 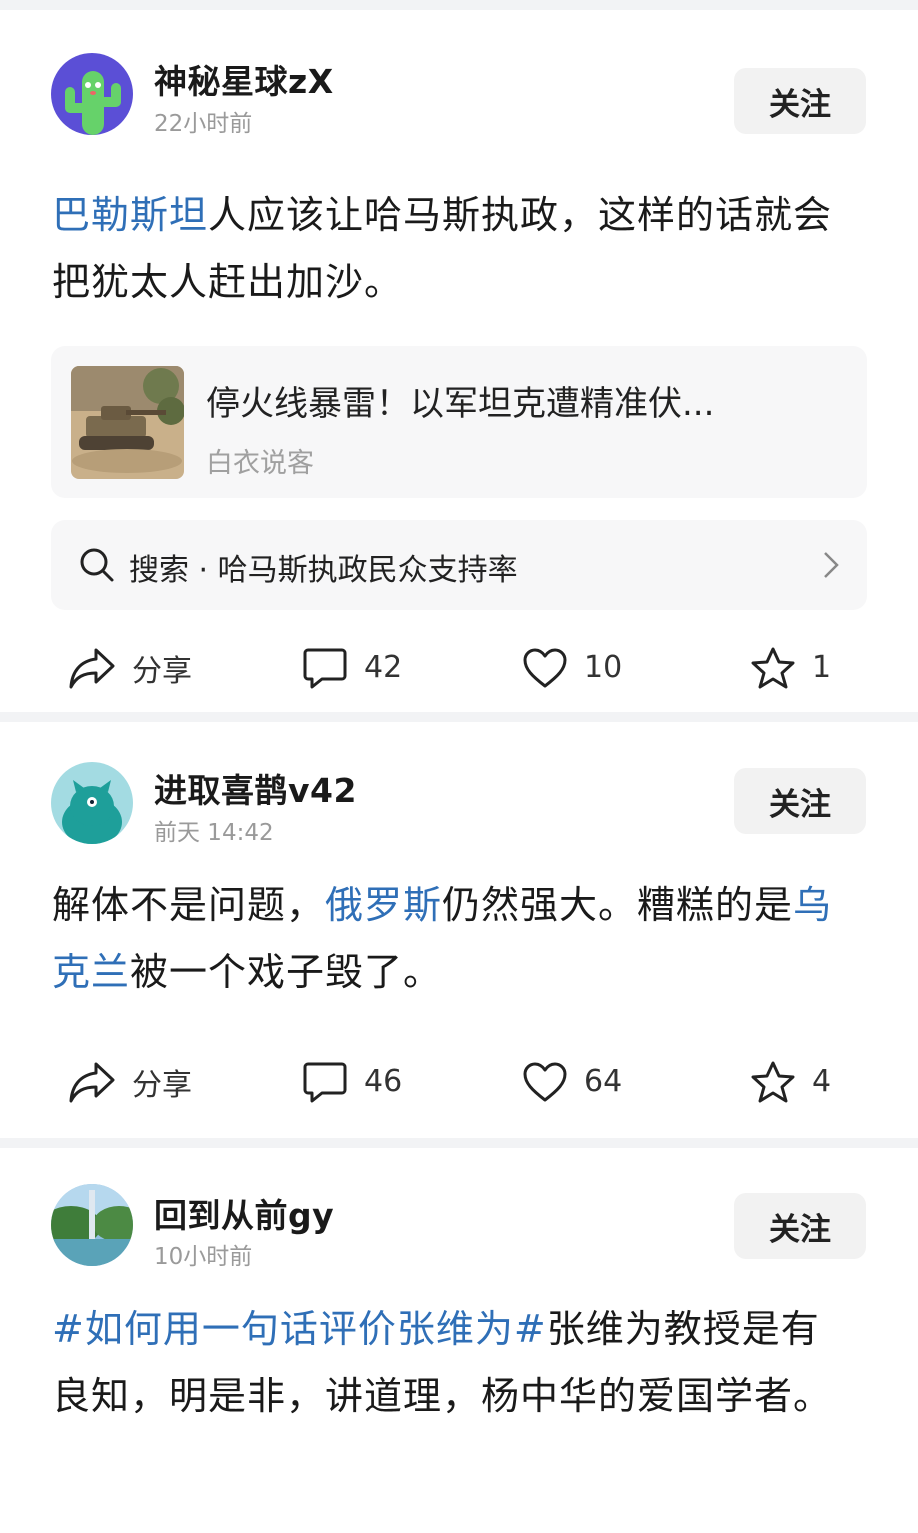 I want to click on topic-link: 巴勒斯坦, so click(x=130, y=215).